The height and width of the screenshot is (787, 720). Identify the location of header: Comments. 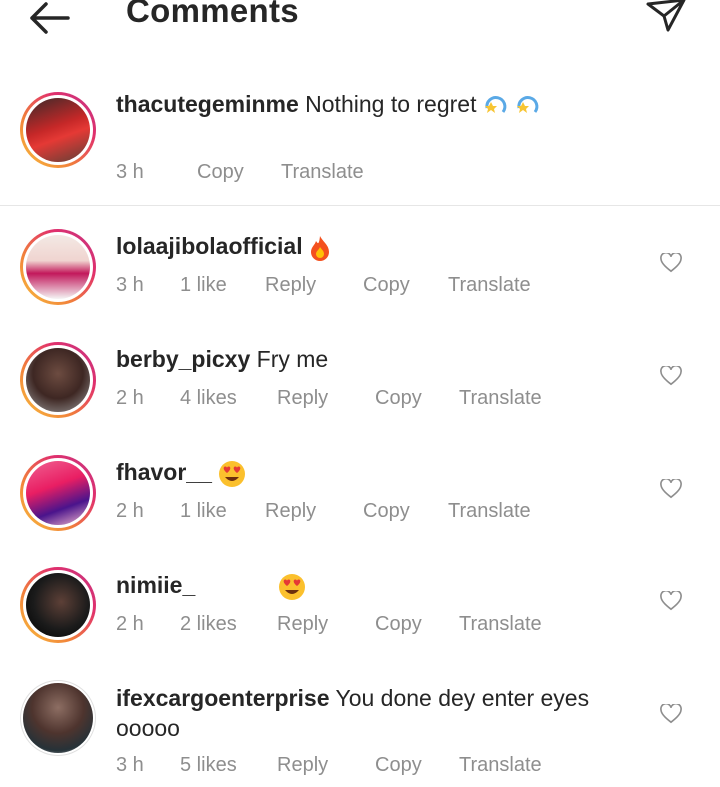
(360, 21).